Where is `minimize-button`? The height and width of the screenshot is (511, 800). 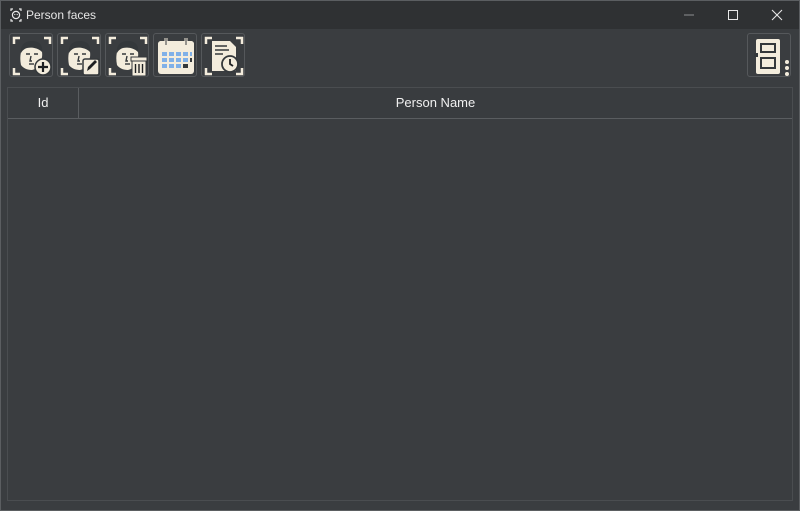 minimize-button is located at coordinates (689, 15).